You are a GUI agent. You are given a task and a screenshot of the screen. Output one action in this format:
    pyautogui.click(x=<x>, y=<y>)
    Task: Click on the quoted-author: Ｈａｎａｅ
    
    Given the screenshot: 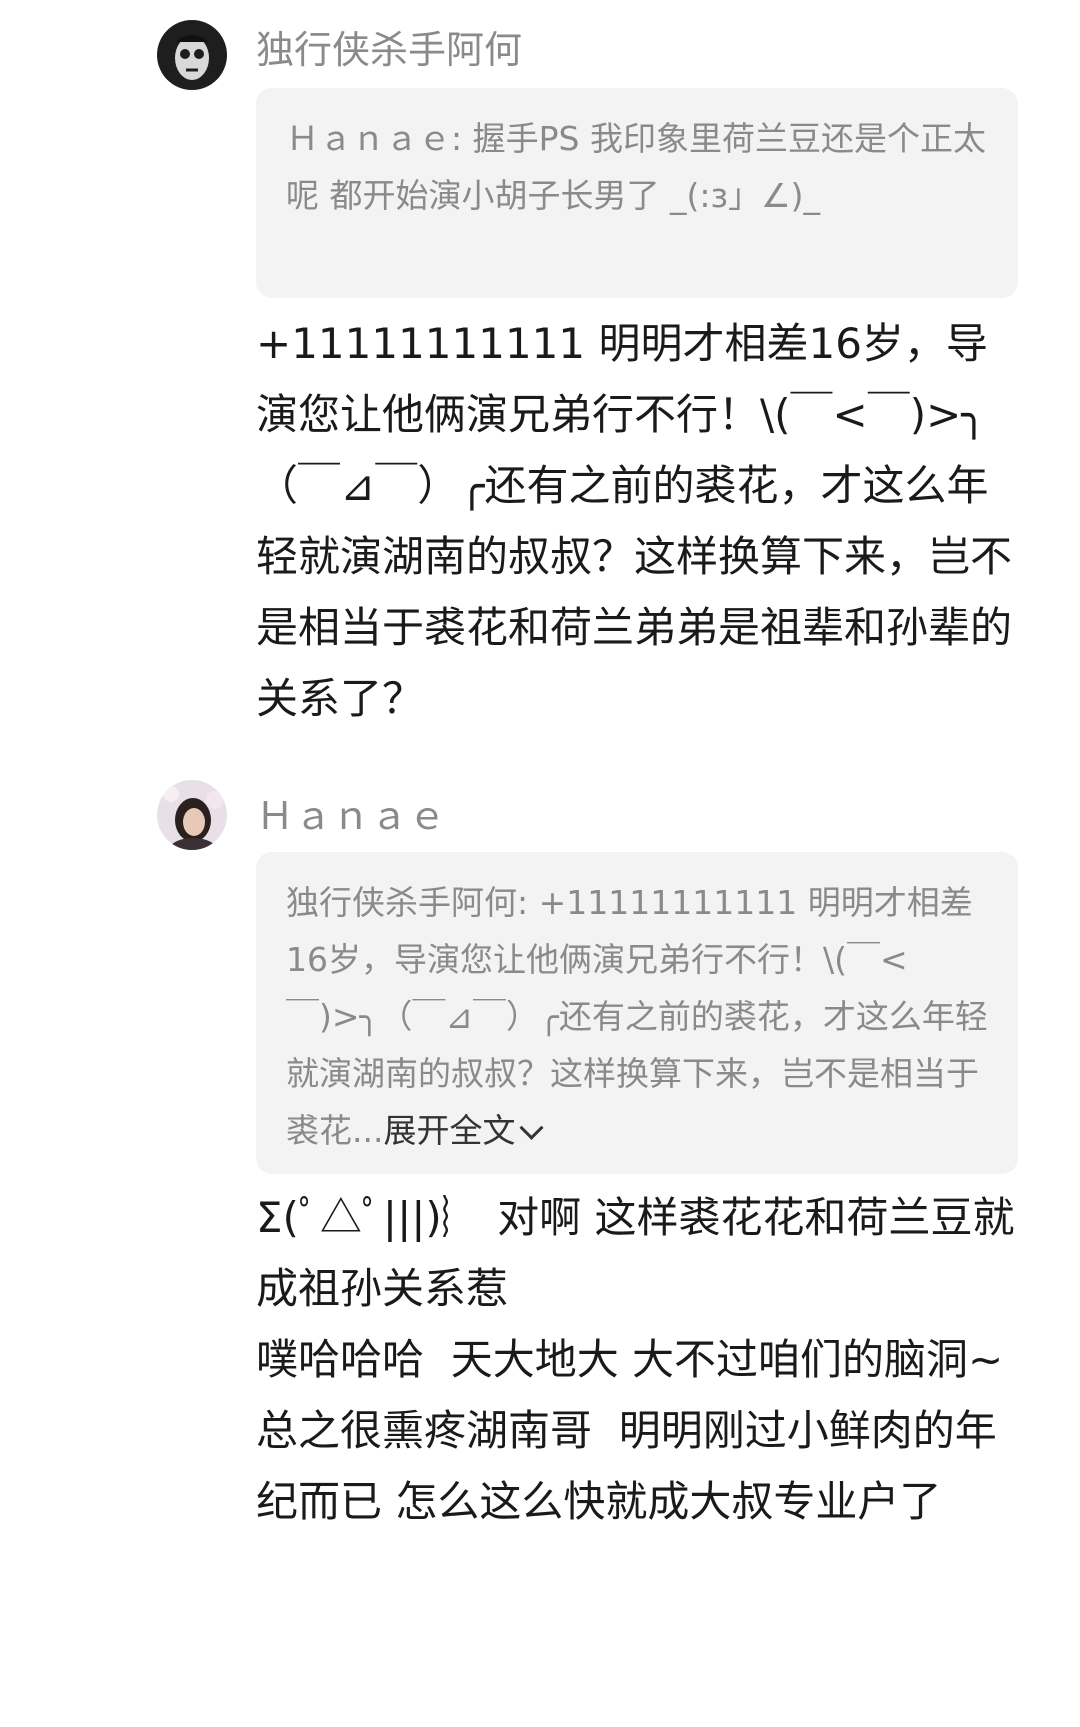 What is the action you would take?
    pyautogui.click(x=368, y=138)
    